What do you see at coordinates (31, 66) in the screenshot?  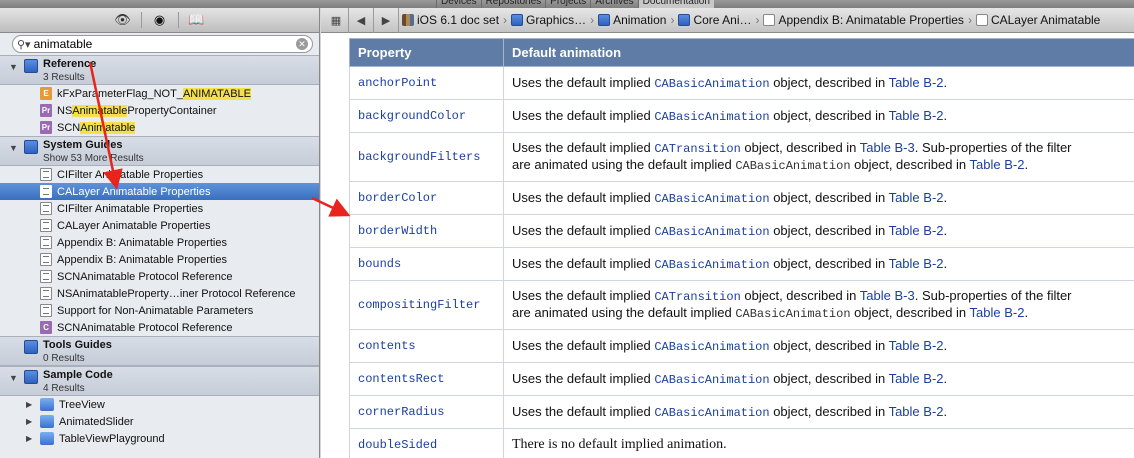 I see `reference-icon` at bounding box center [31, 66].